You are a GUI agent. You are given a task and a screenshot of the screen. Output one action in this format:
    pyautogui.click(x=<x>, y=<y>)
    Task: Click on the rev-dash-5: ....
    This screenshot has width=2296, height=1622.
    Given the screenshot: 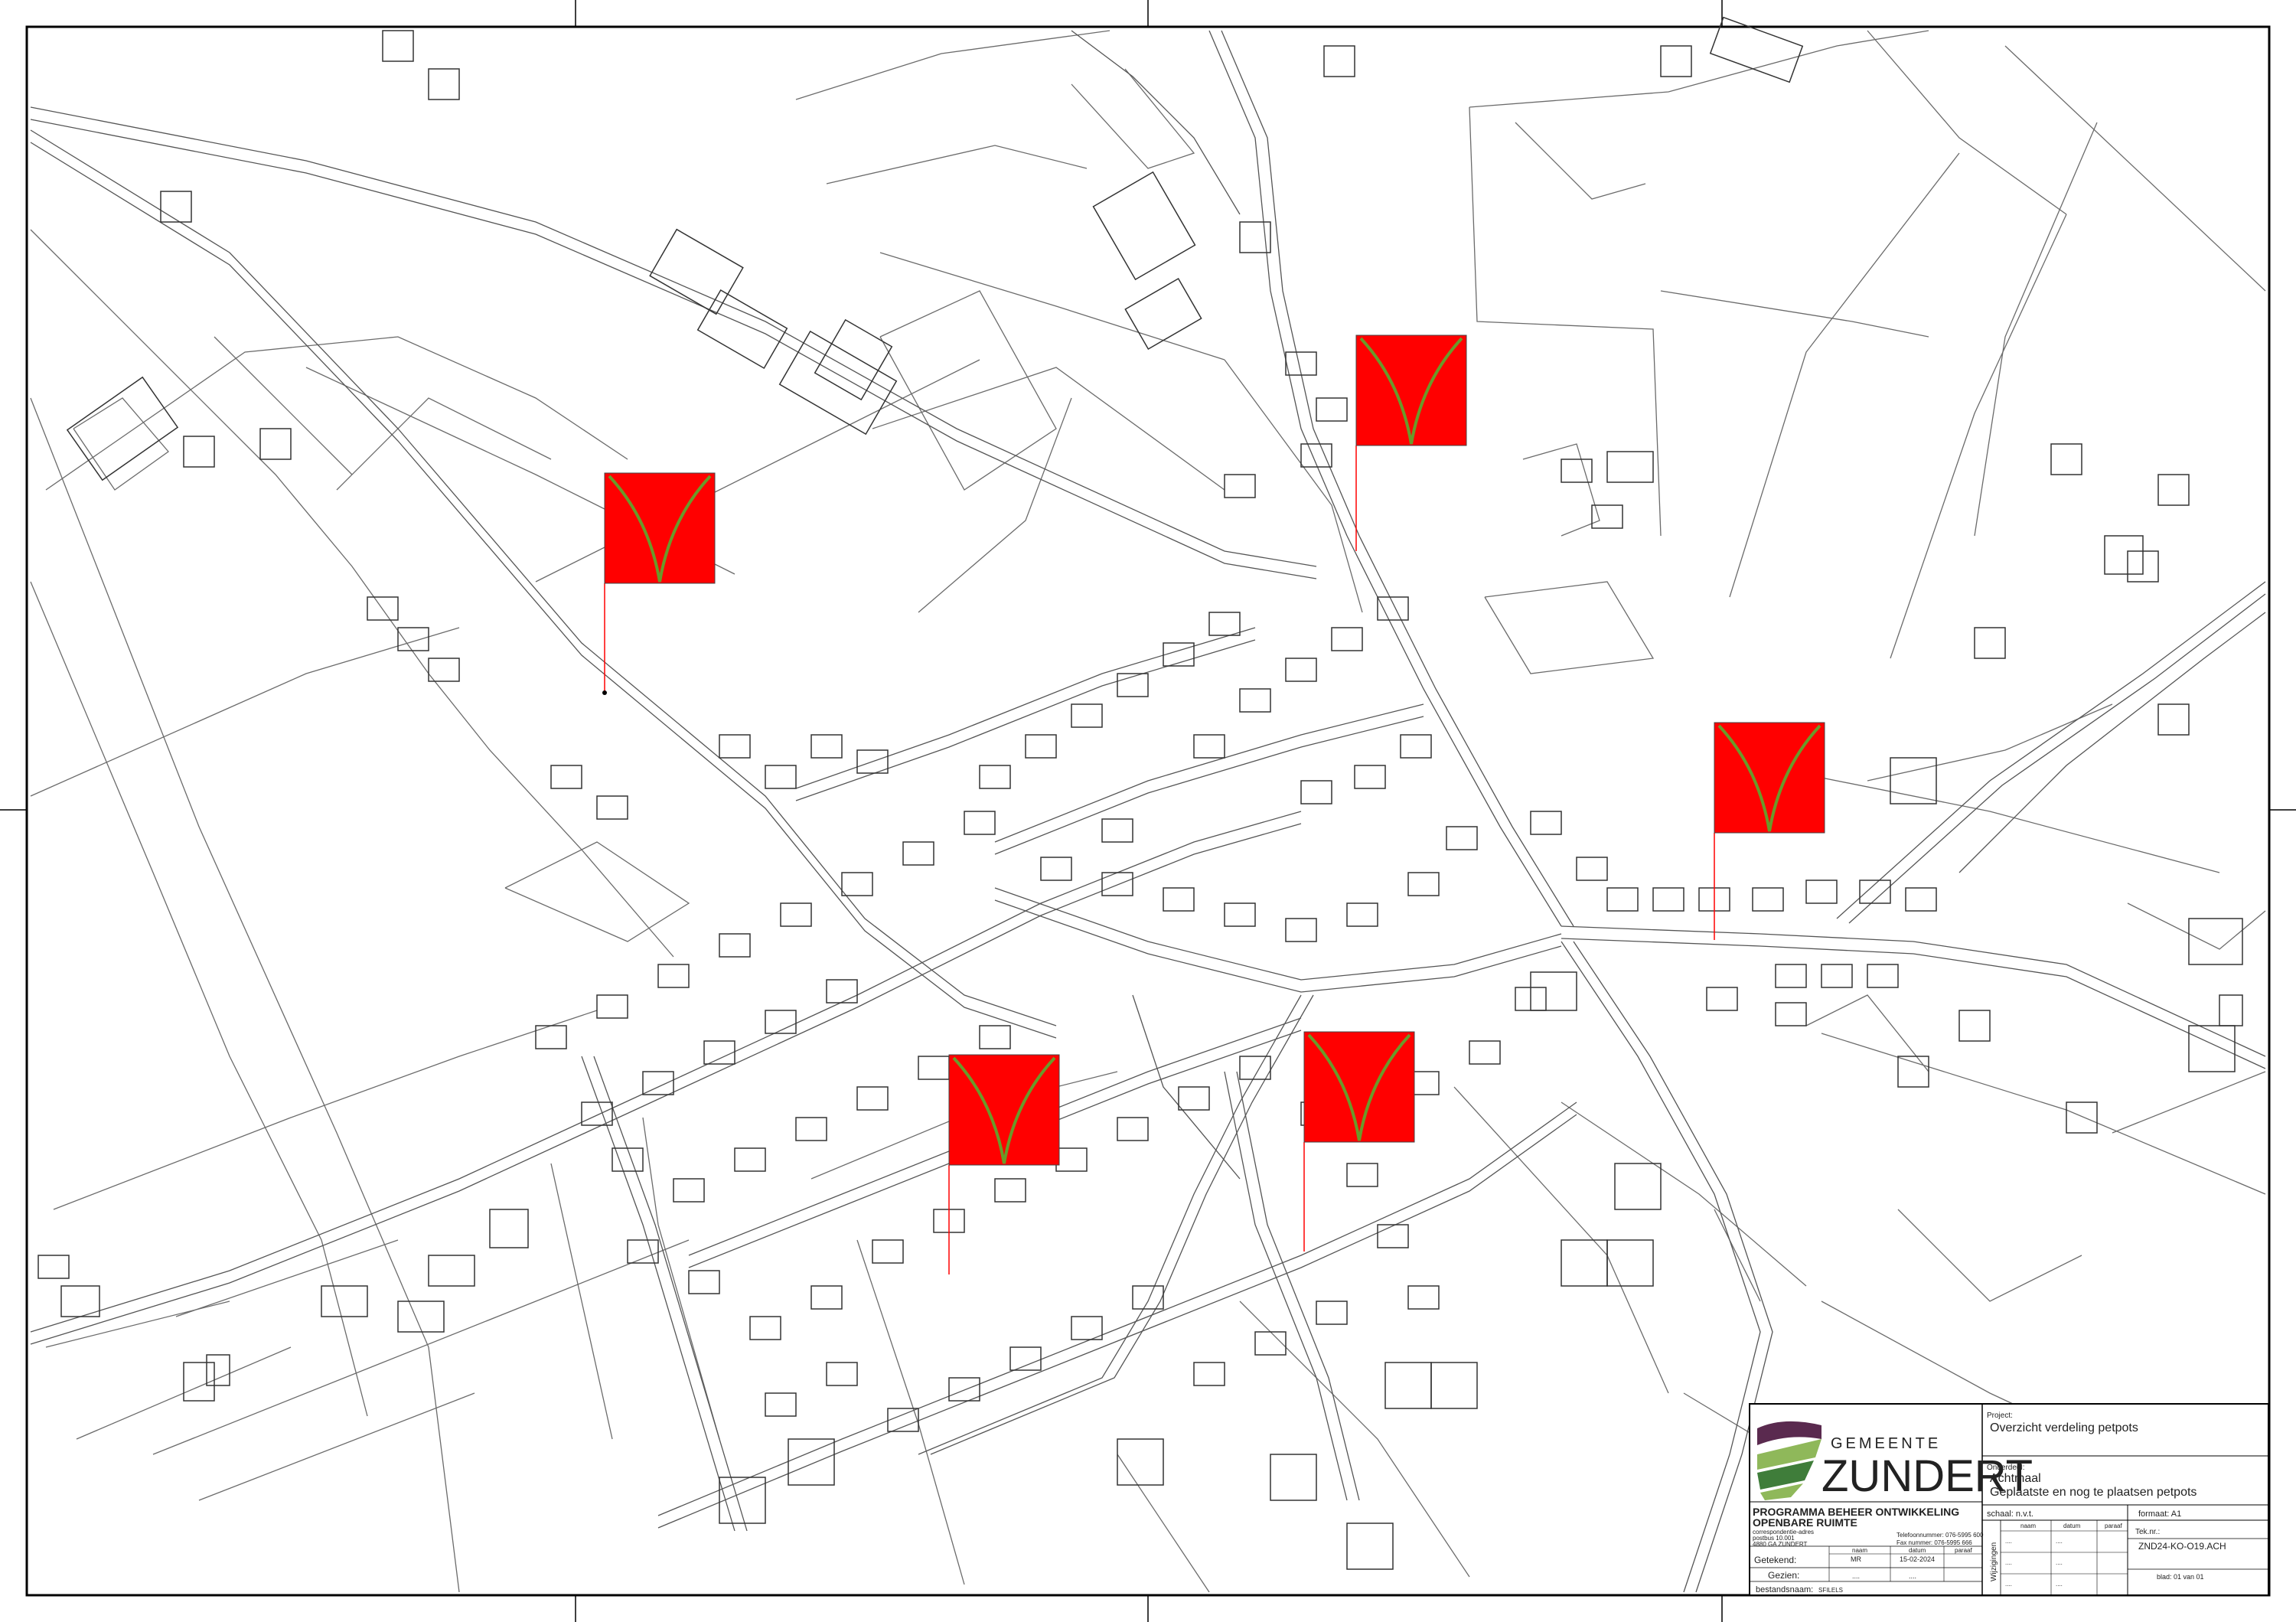 What is the action you would take?
    pyautogui.click(x=2008, y=1584)
    